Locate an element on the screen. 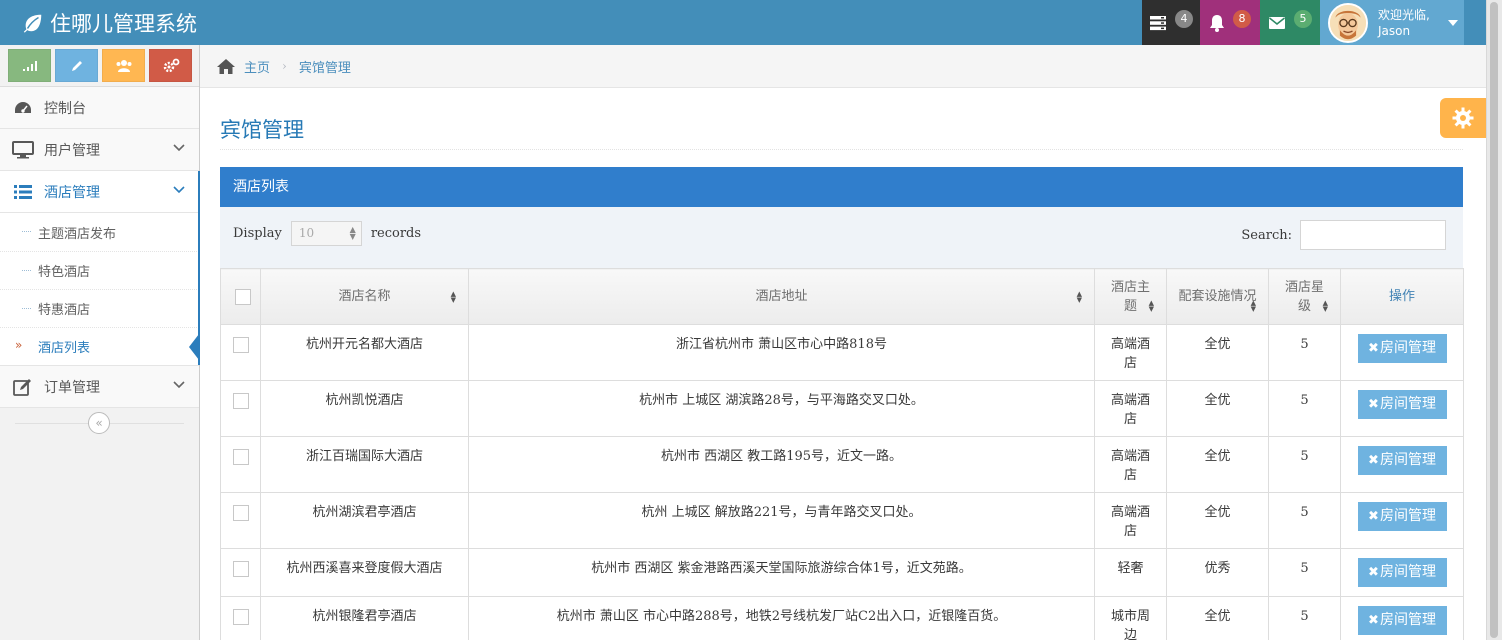 The height and width of the screenshot is (640, 1502). column-header-address: 酒店地址 ▲ ▼ is located at coordinates (781, 296).